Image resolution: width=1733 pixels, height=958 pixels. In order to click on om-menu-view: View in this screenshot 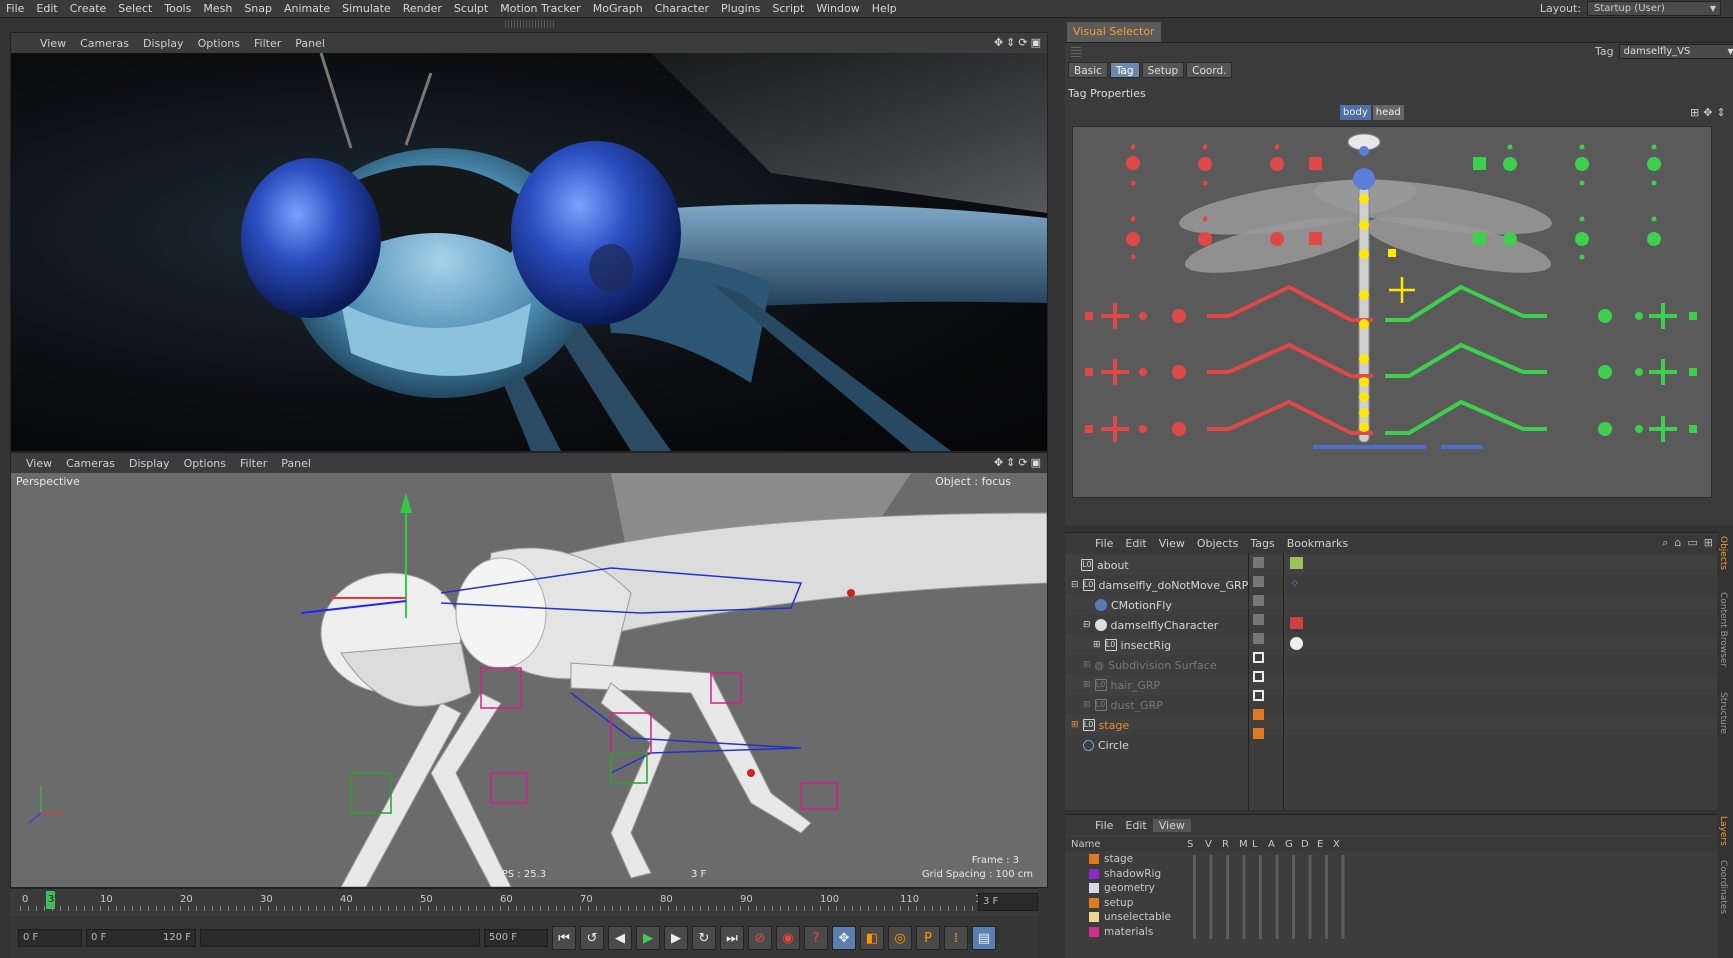, I will do `click(1172, 543)`.